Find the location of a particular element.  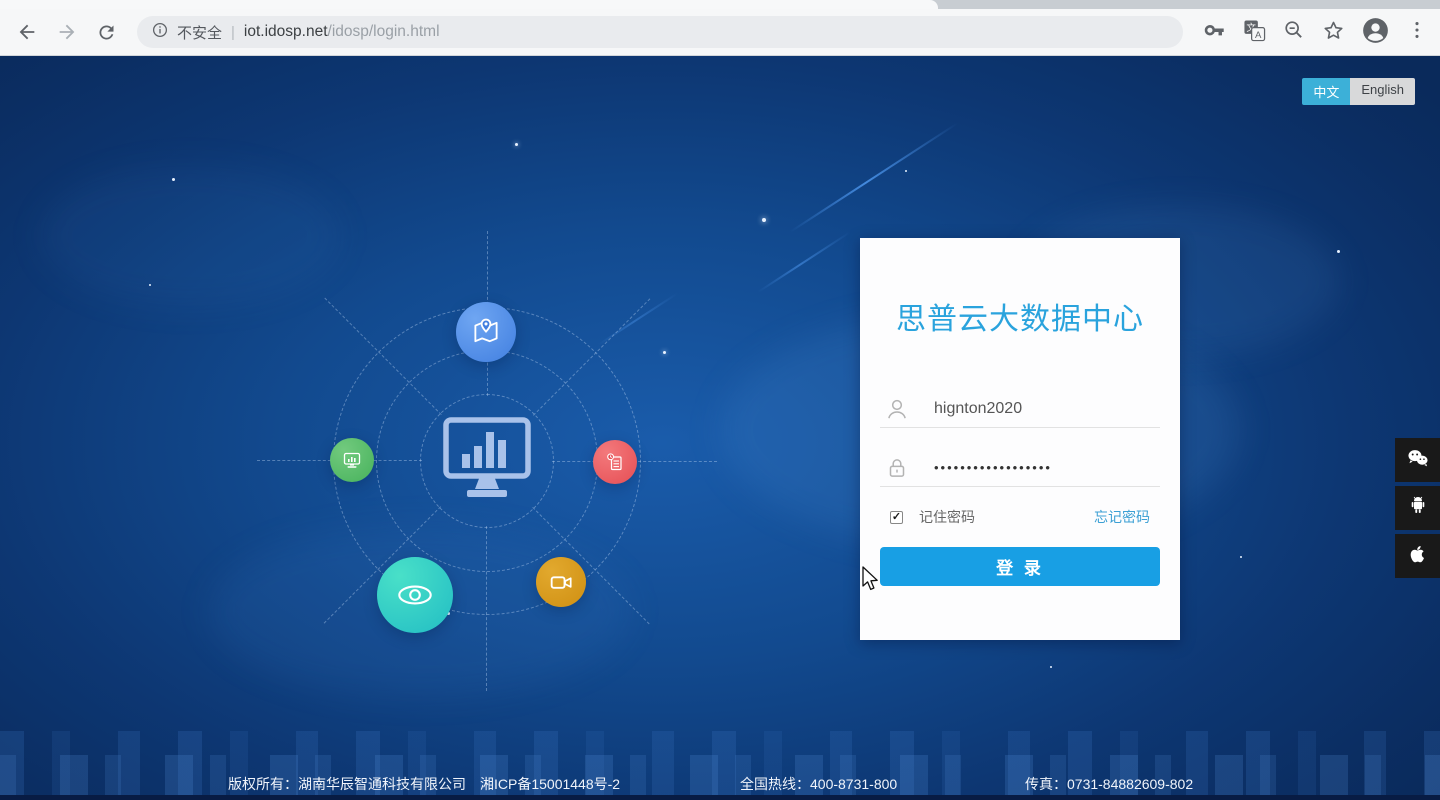

mouse-cursor is located at coordinates (872, 582).